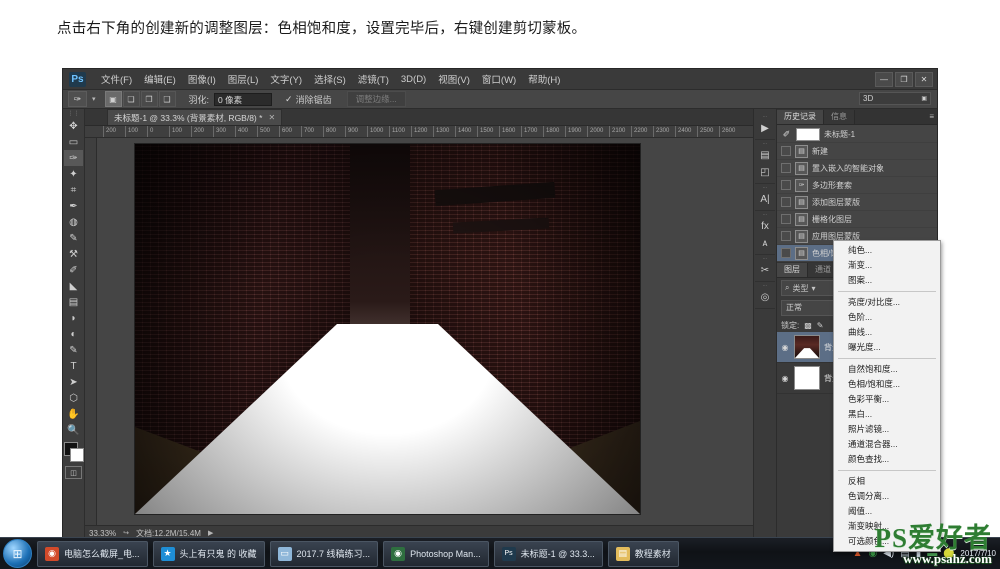 The image size is (1000, 569). What do you see at coordinates (131, 99) in the screenshot?
I see `selection-mode-1: ❏` at bounding box center [131, 99].